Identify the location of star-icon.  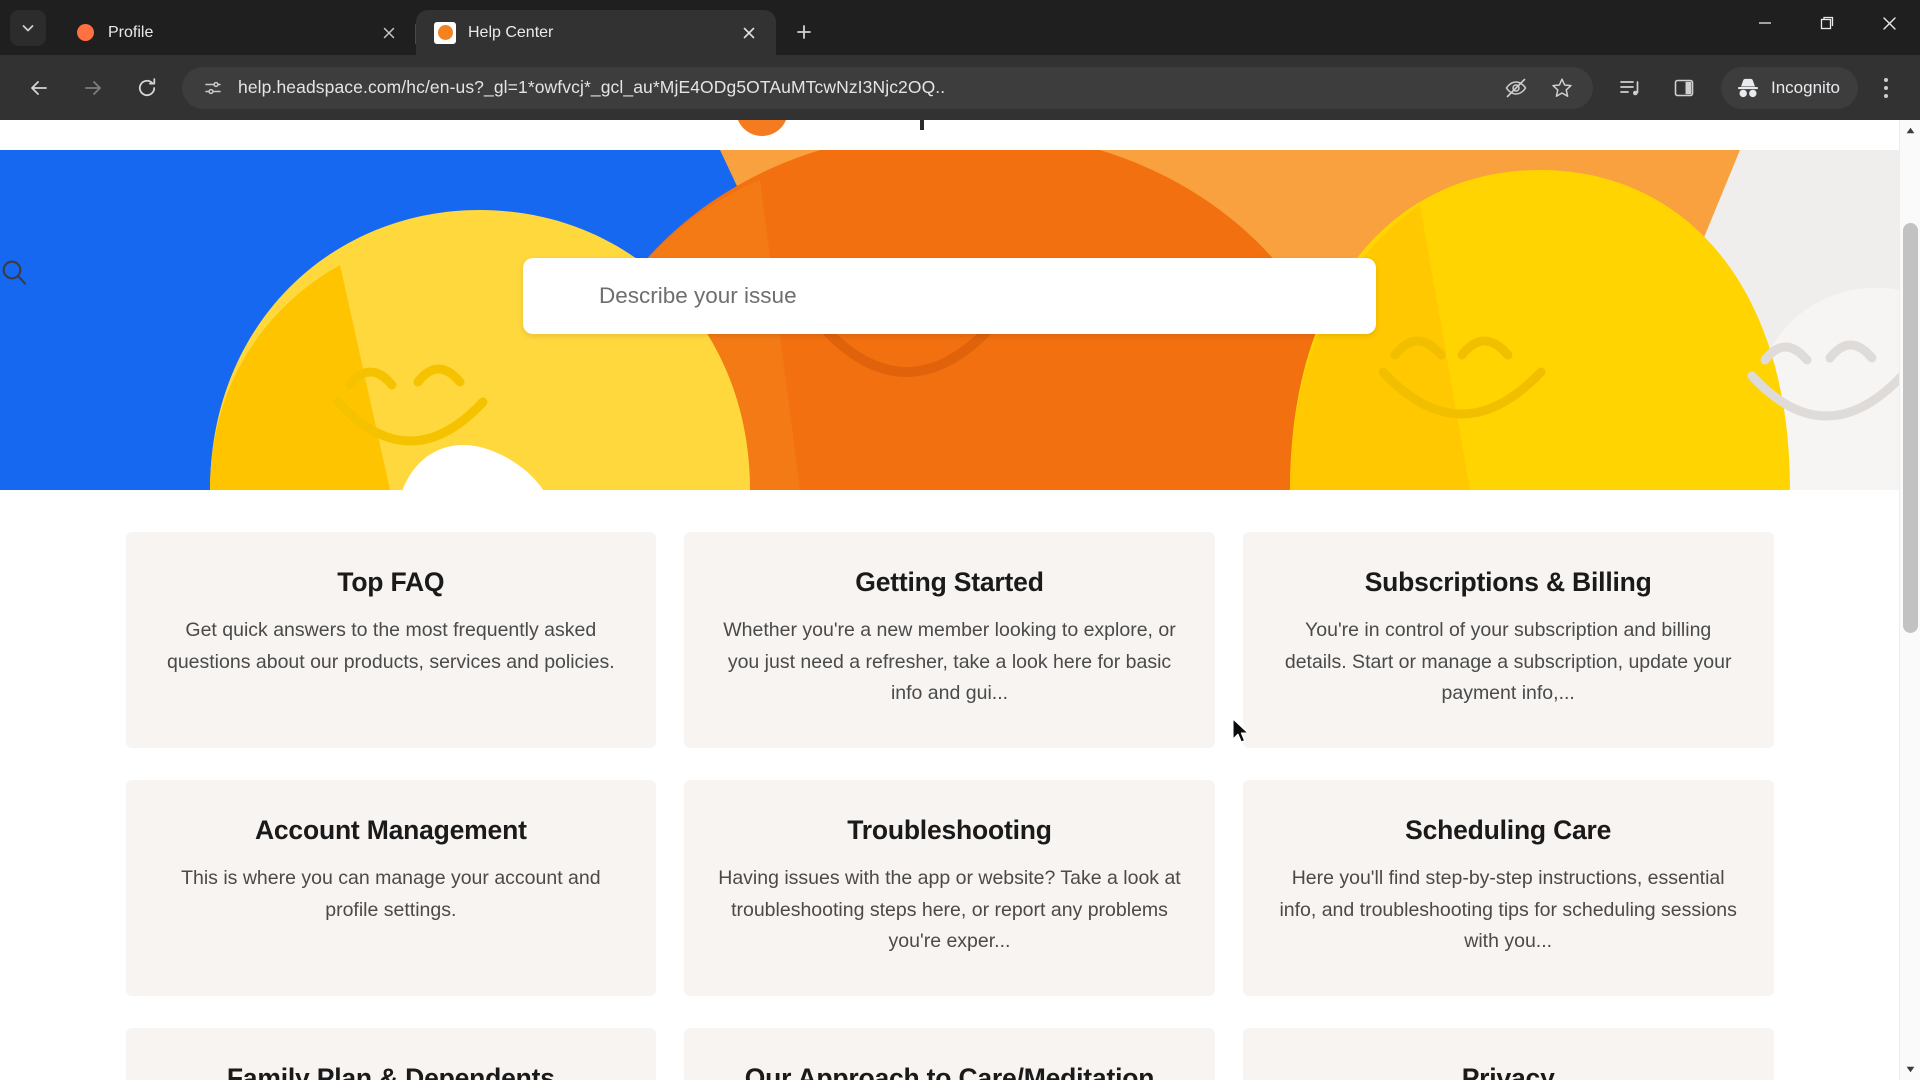
(1562, 87).